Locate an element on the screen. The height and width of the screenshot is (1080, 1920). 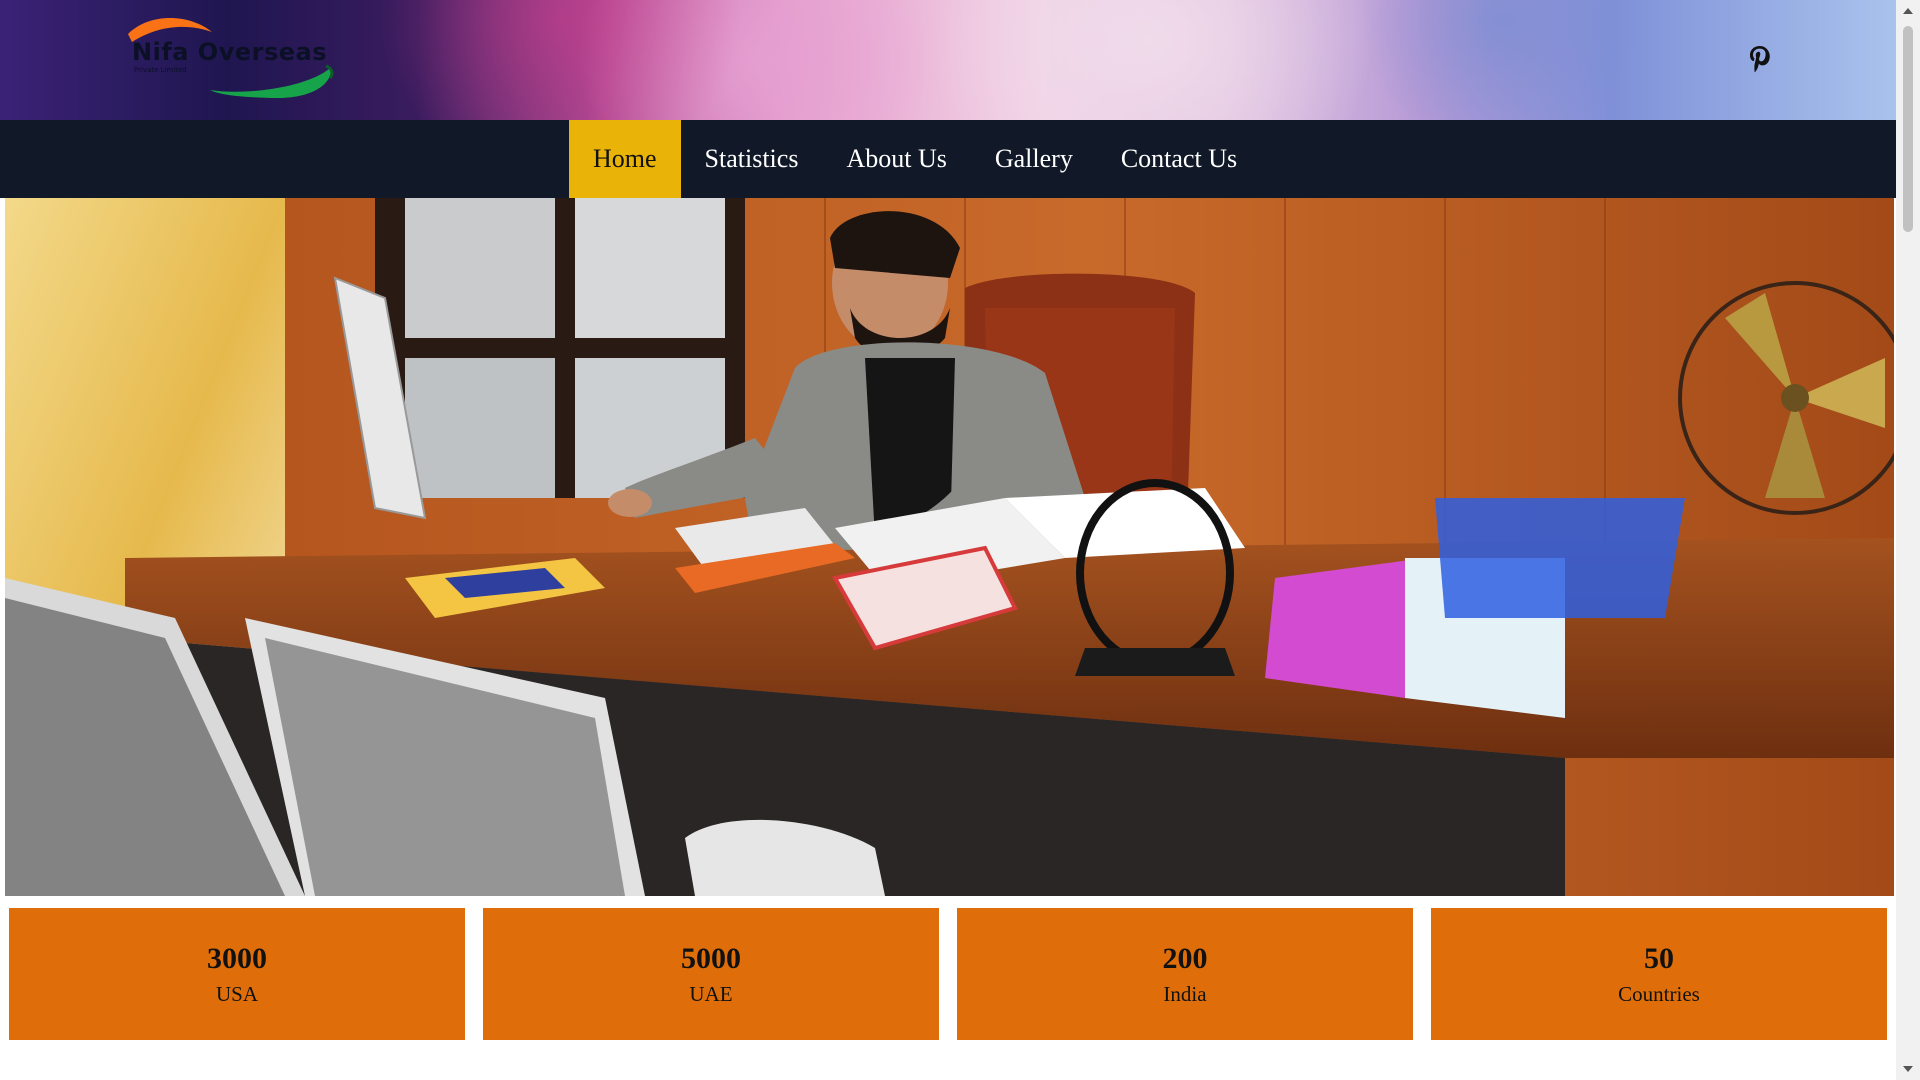
pinterest-icon is located at coordinates (1760, 59).